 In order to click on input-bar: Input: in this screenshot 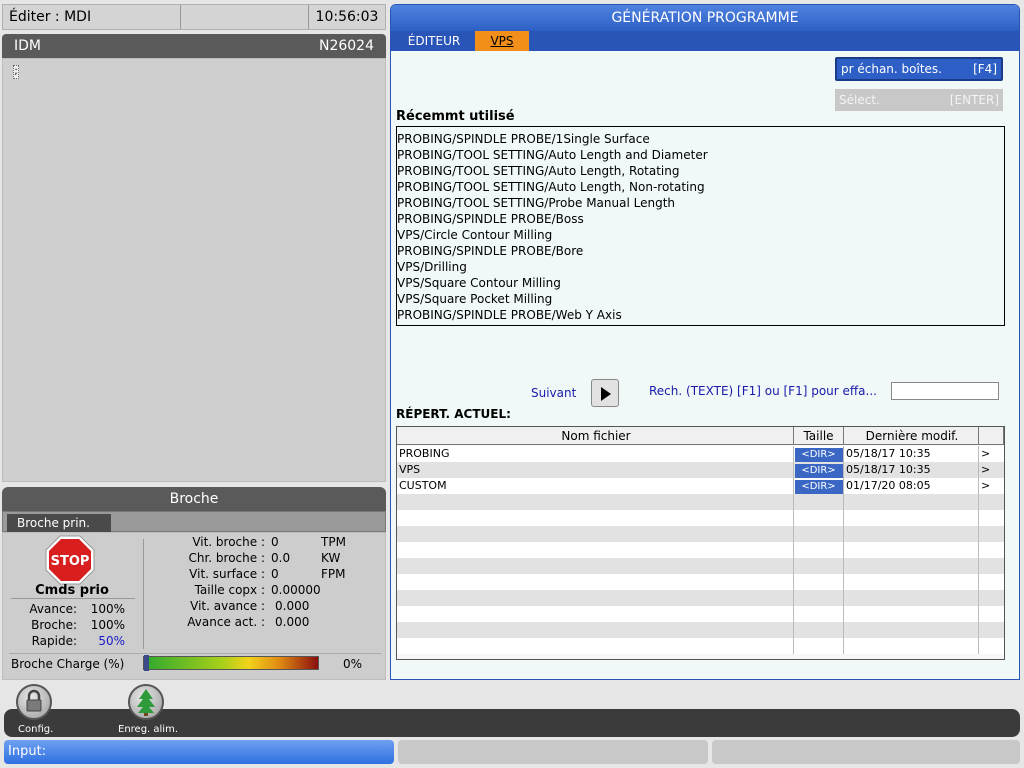, I will do `click(199, 752)`.